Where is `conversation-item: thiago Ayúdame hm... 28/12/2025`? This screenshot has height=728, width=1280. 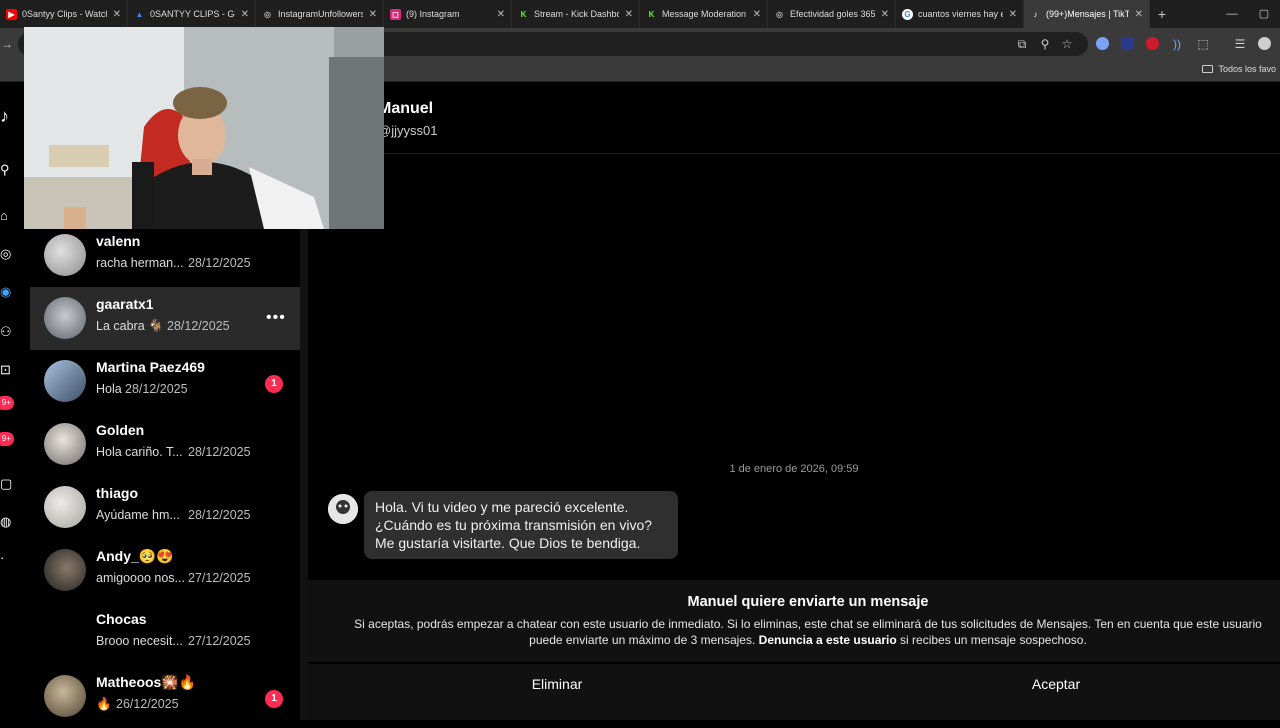 conversation-item: thiago Ayúdame hm... 28/12/2025 is located at coordinates (165, 507).